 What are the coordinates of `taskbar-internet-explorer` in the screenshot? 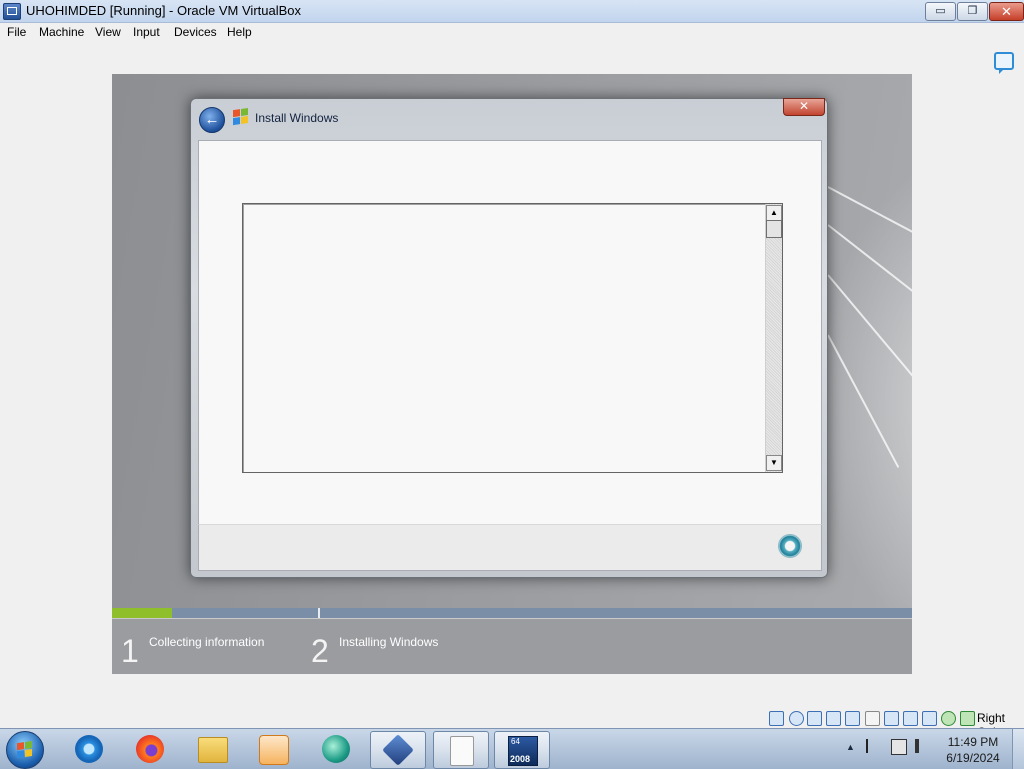 It's located at (89, 749).